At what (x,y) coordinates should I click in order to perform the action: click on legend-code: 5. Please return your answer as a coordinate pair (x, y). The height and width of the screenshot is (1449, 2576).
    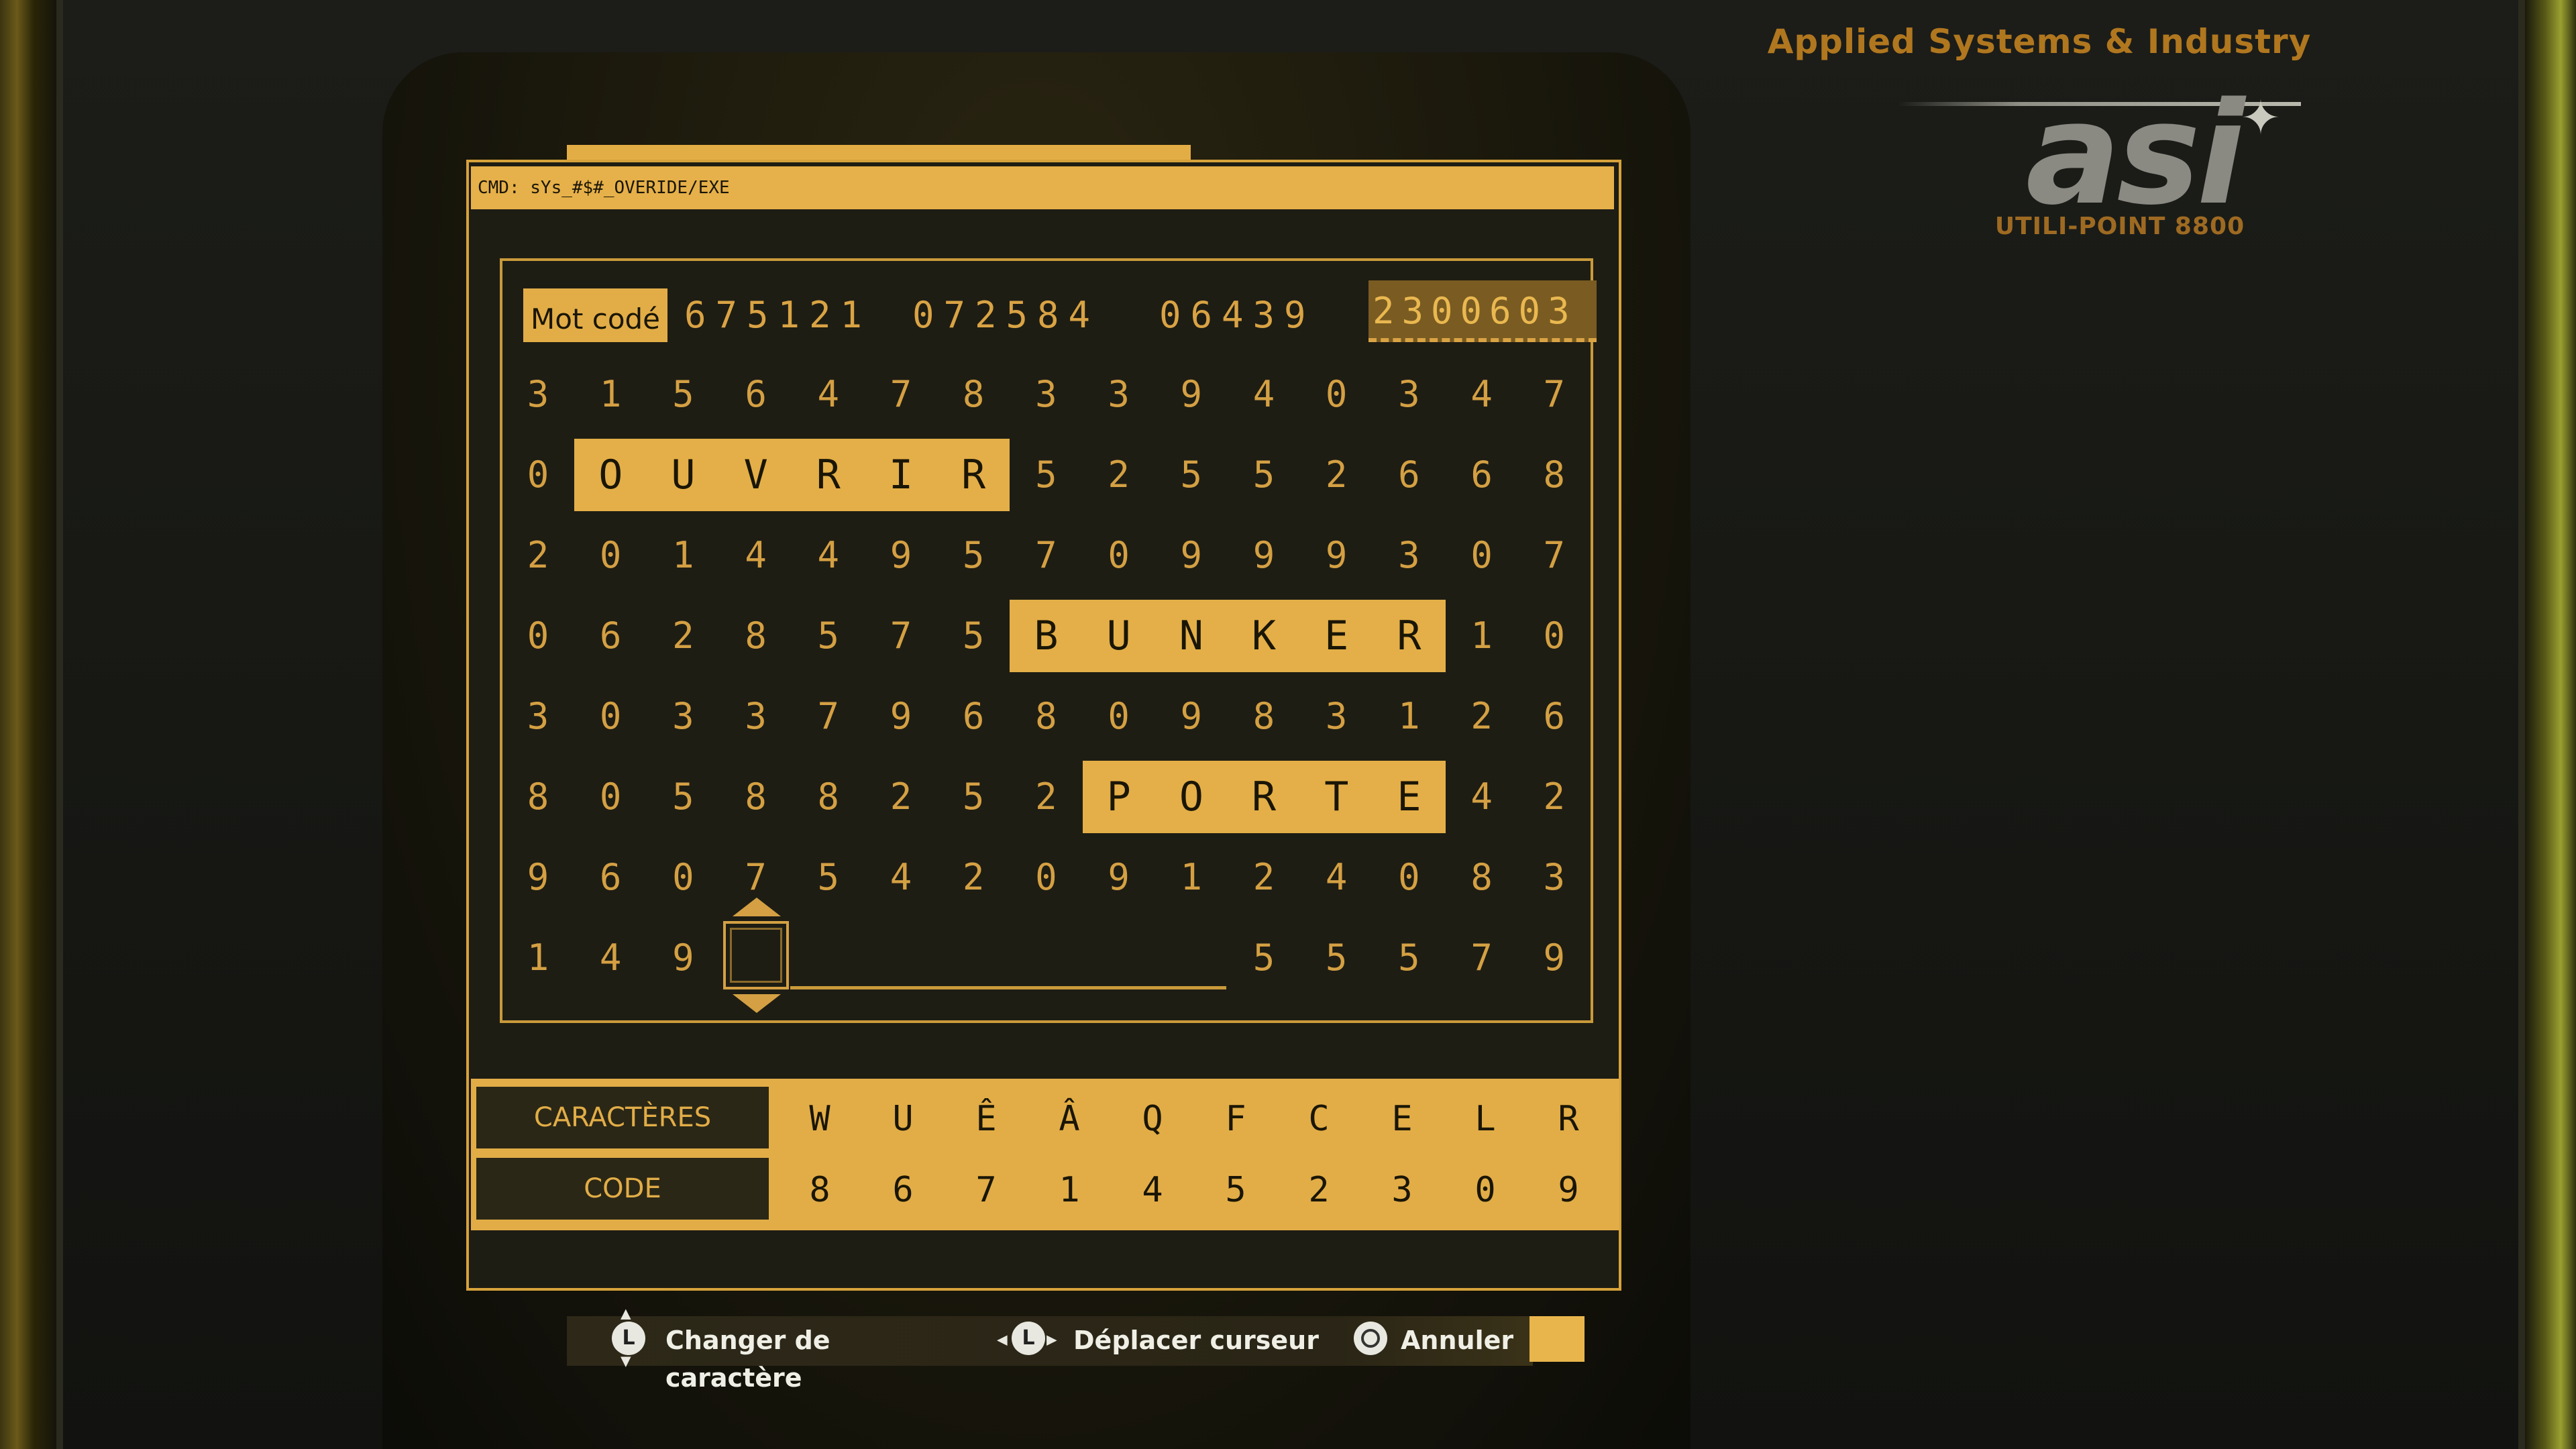
    Looking at the image, I should click on (1235, 1190).